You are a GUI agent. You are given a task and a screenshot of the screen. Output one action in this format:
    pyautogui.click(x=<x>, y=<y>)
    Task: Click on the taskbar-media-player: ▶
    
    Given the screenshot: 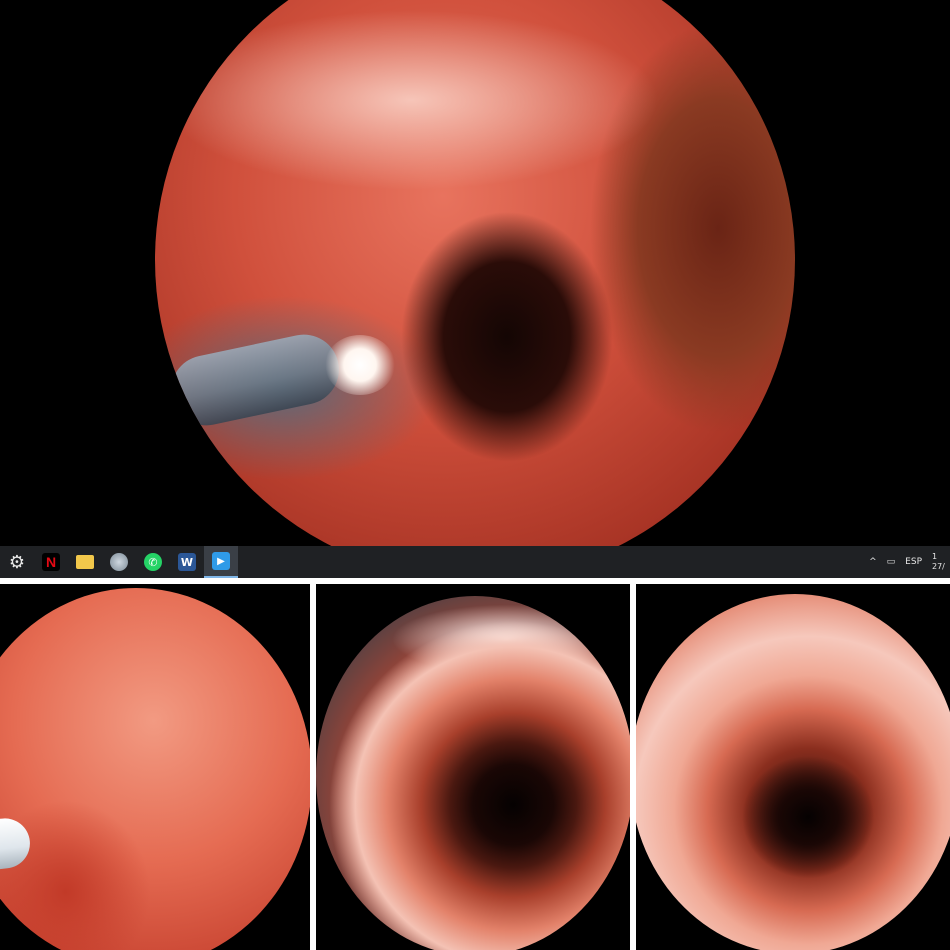 What is the action you would take?
    pyautogui.click(x=221, y=562)
    